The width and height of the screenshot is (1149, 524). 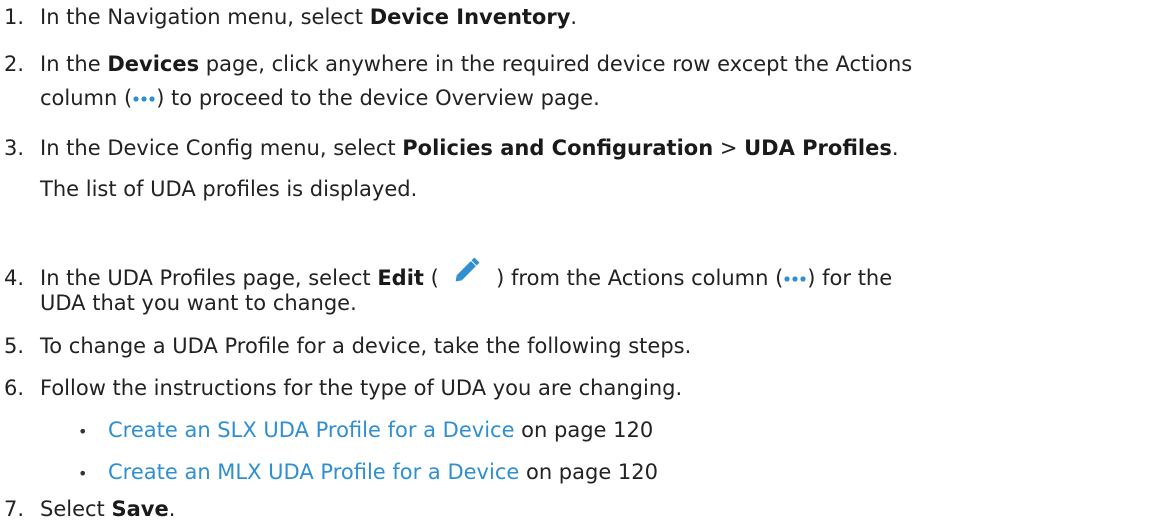 What do you see at coordinates (14, 509) in the screenshot?
I see `step-number: 7.` at bounding box center [14, 509].